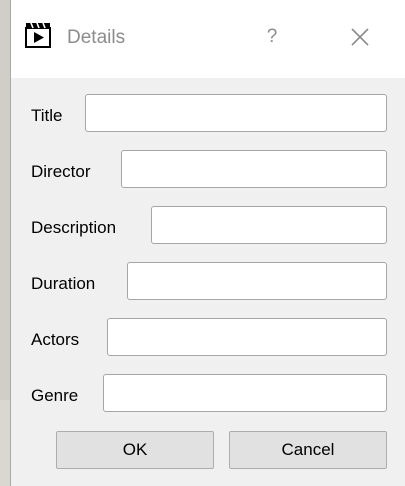 The height and width of the screenshot is (486, 405). What do you see at coordinates (269, 225) in the screenshot?
I see `description-field` at bounding box center [269, 225].